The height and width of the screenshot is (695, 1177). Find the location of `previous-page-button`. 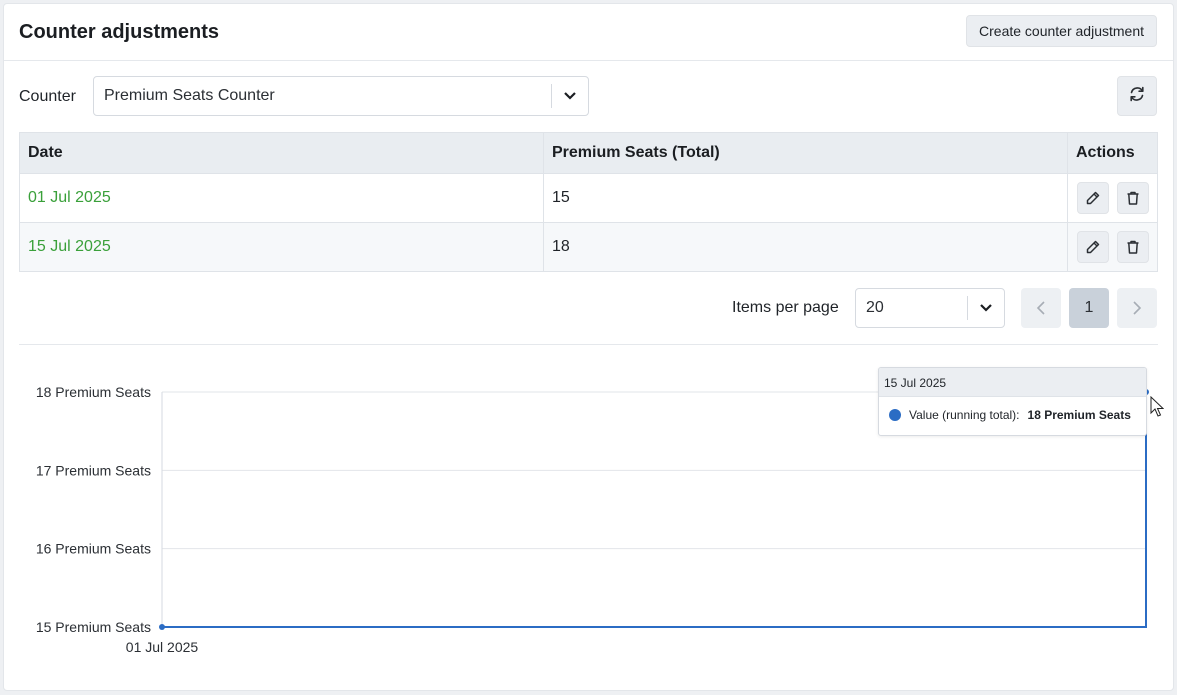

previous-page-button is located at coordinates (1041, 308).